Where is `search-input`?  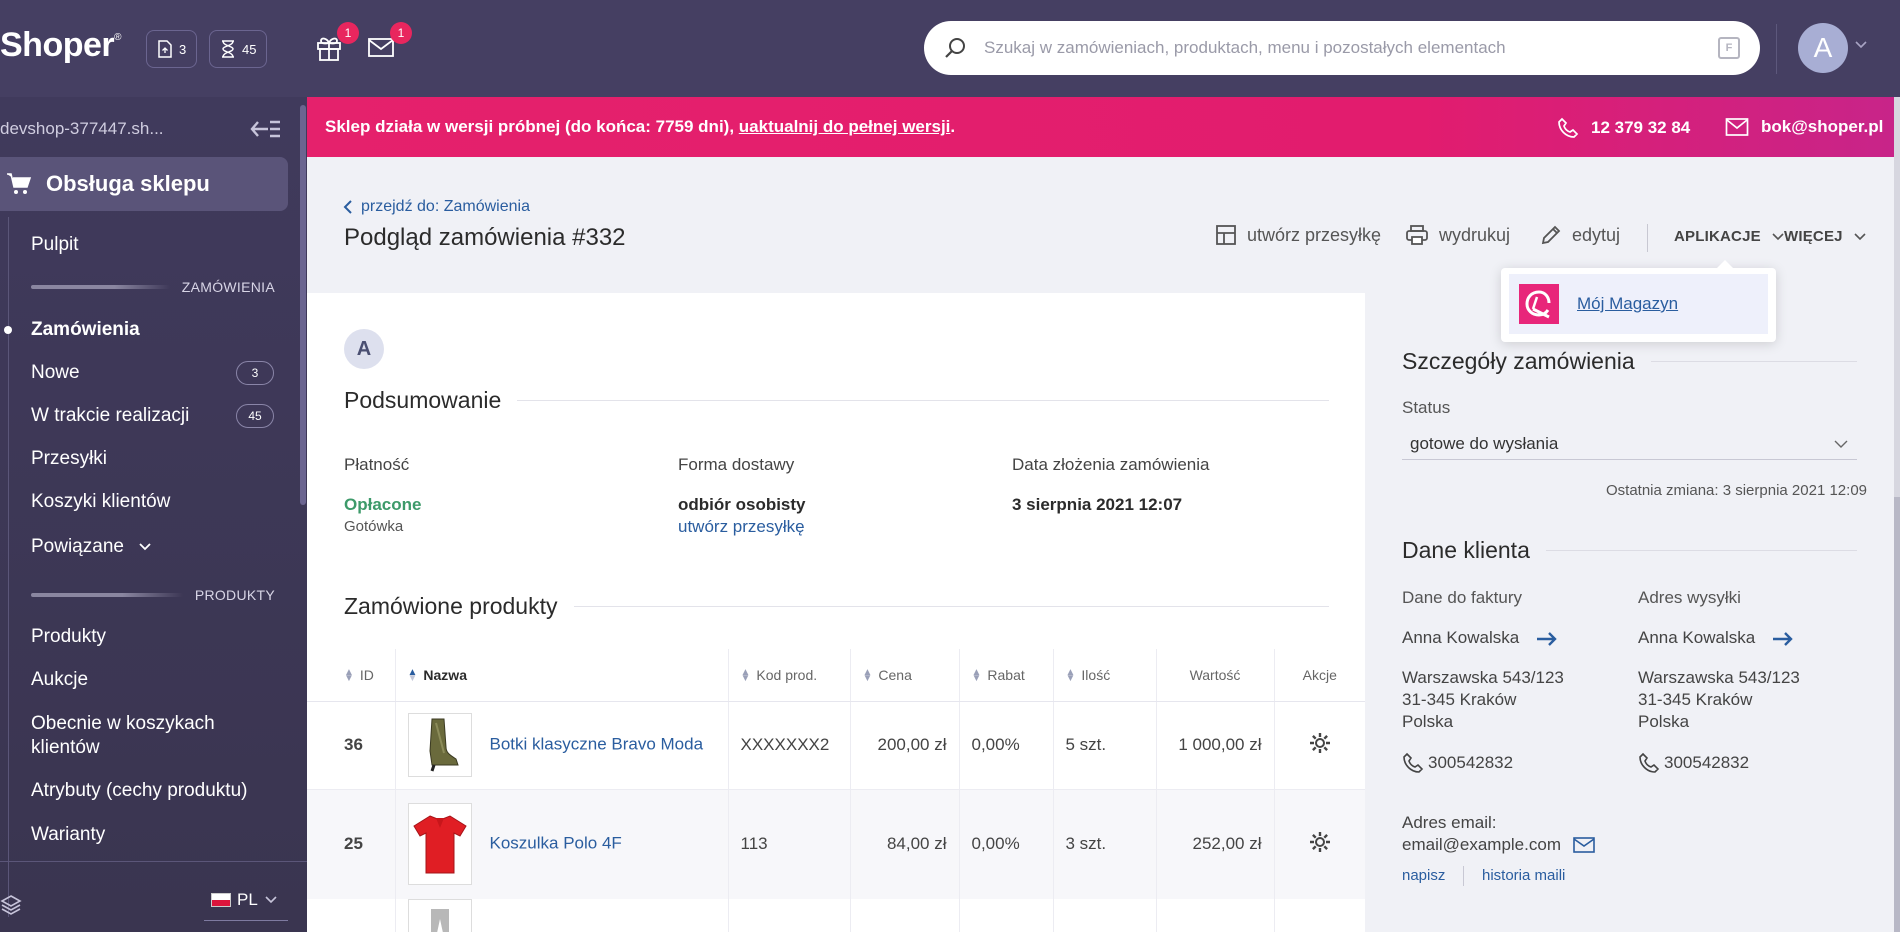 search-input is located at coordinates (1351, 48).